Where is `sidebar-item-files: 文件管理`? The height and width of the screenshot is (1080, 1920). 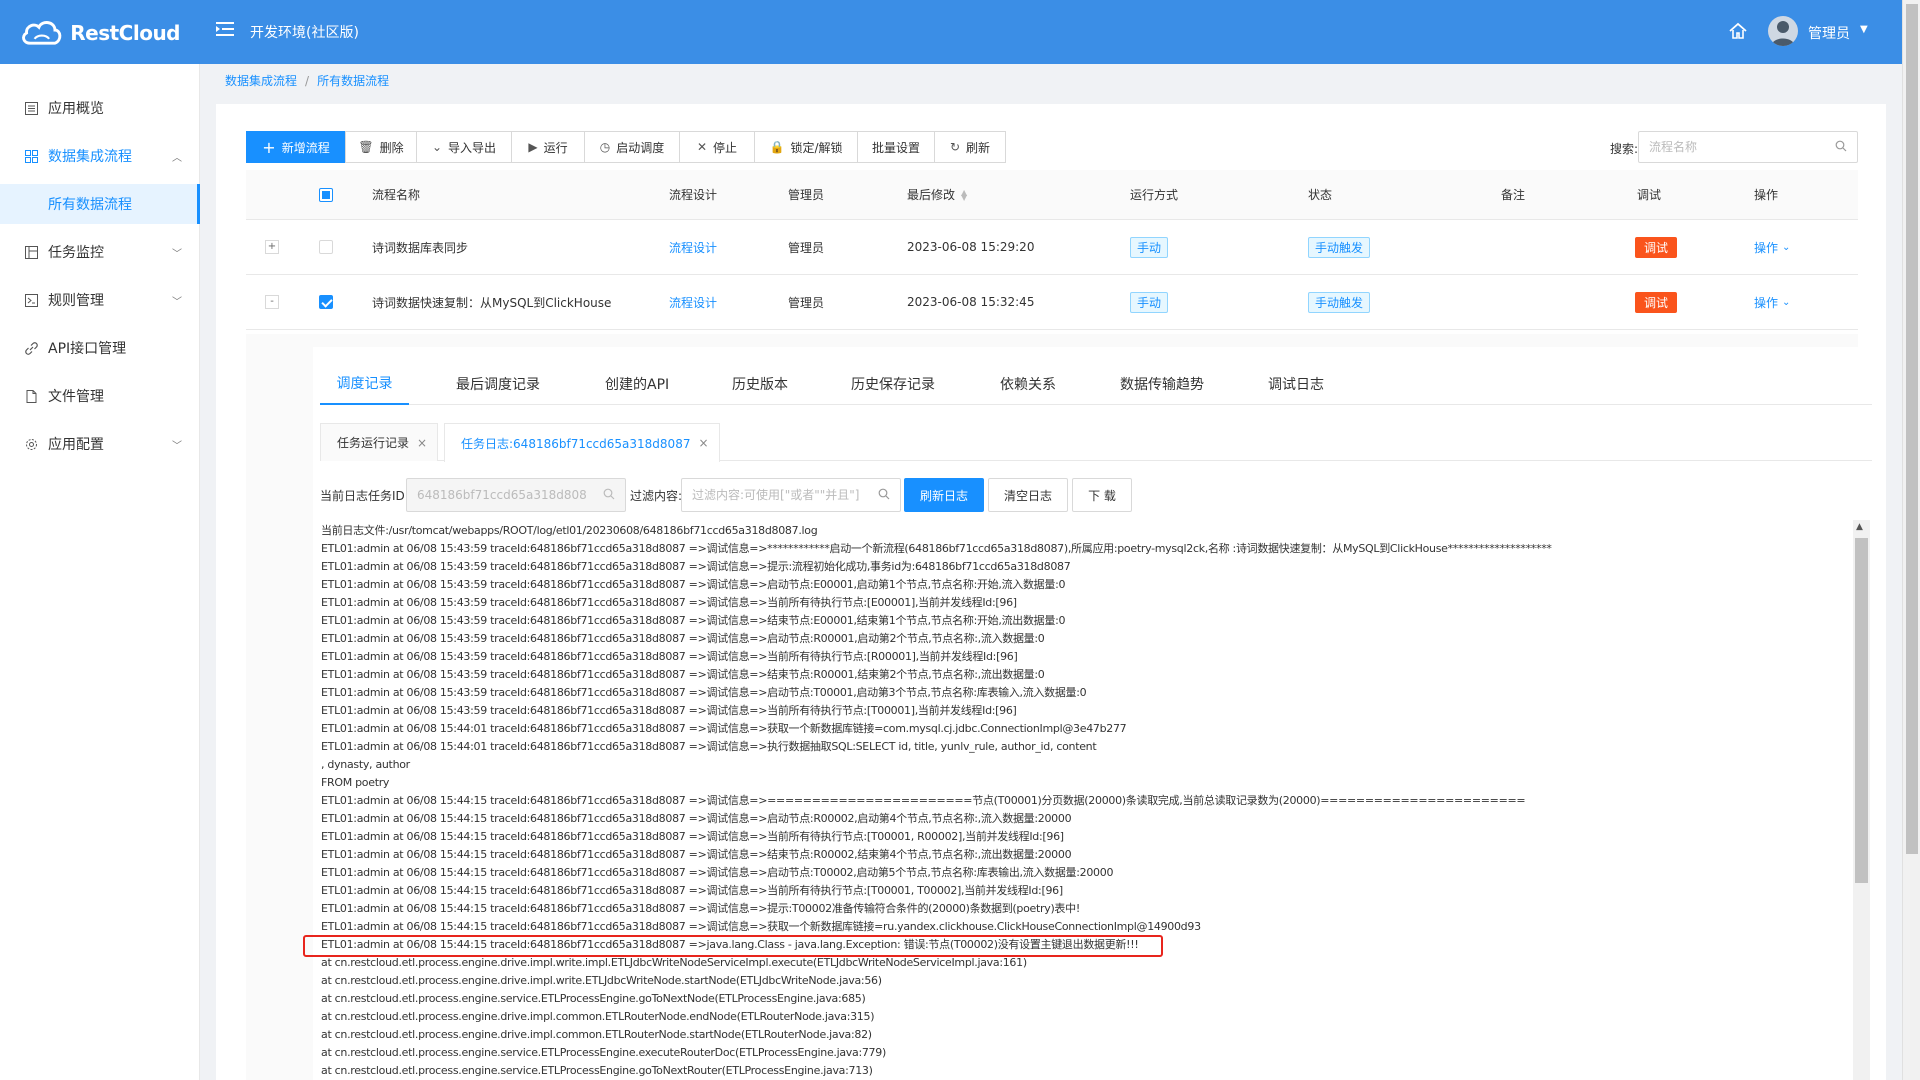
sidebar-item-files: 文件管理 is located at coordinates (100, 396).